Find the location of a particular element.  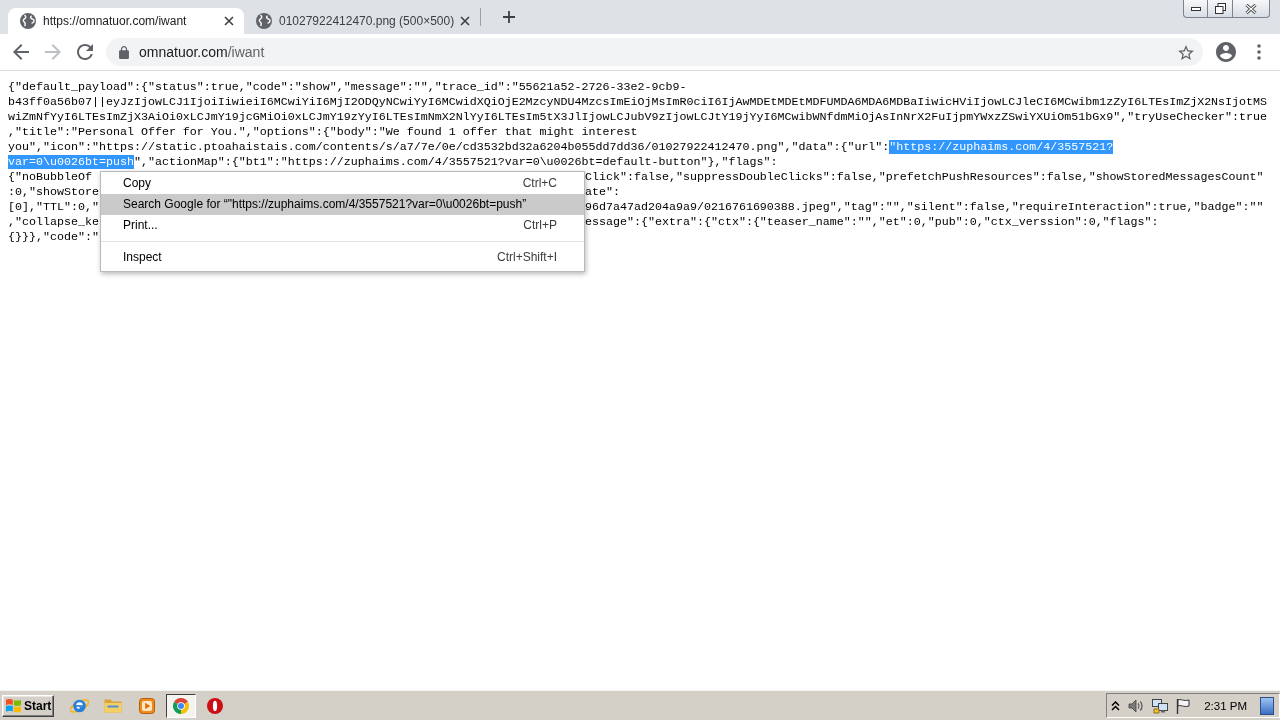

menu-item: Search Google for “"https://zuphaims.com/4/3557521?var=0\u0026bt=push” is located at coordinates (342, 204).